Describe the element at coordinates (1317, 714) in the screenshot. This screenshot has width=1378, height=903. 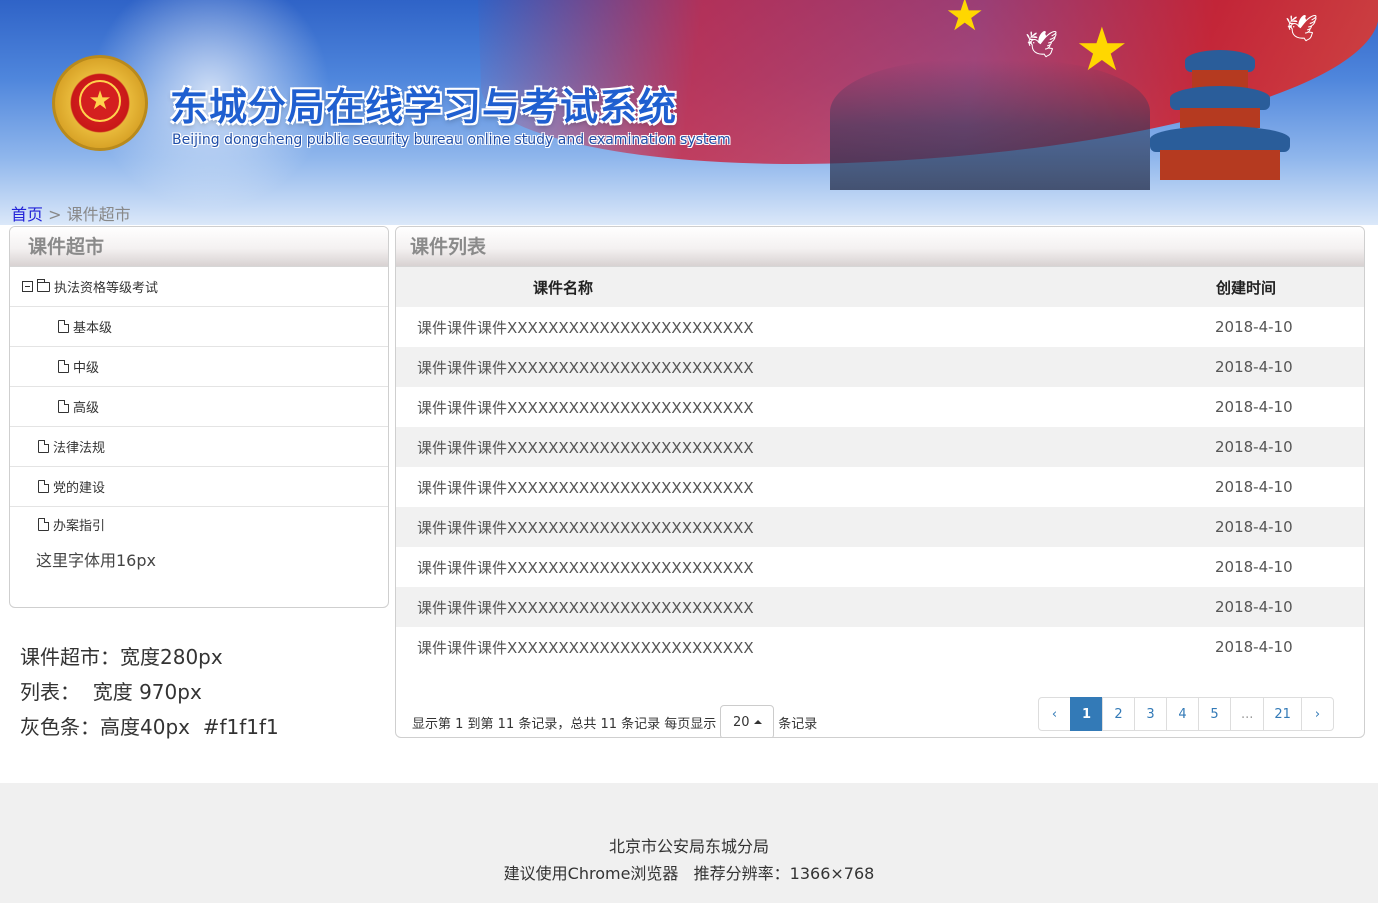
I see `page-next-button: ›` at that location.